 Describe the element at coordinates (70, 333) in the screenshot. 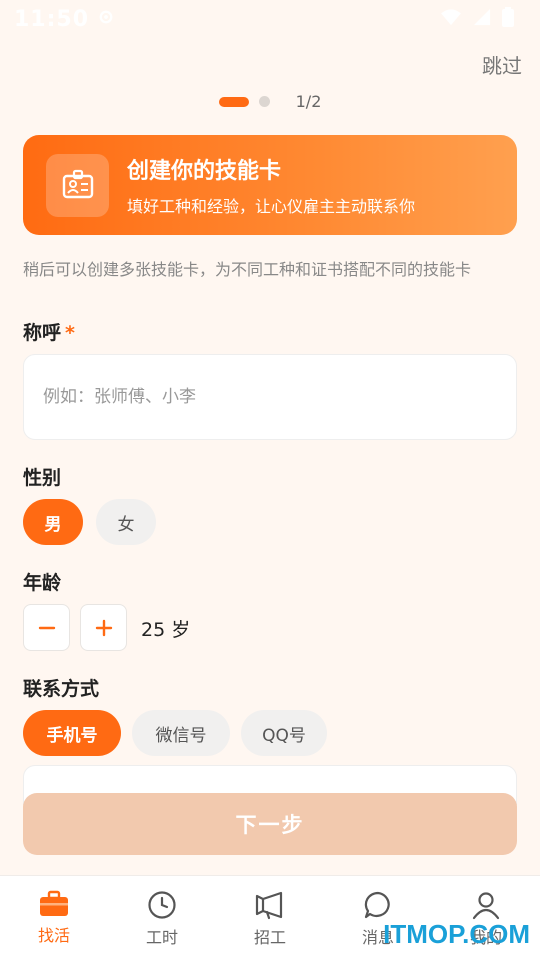

I see `required-mark: *` at that location.